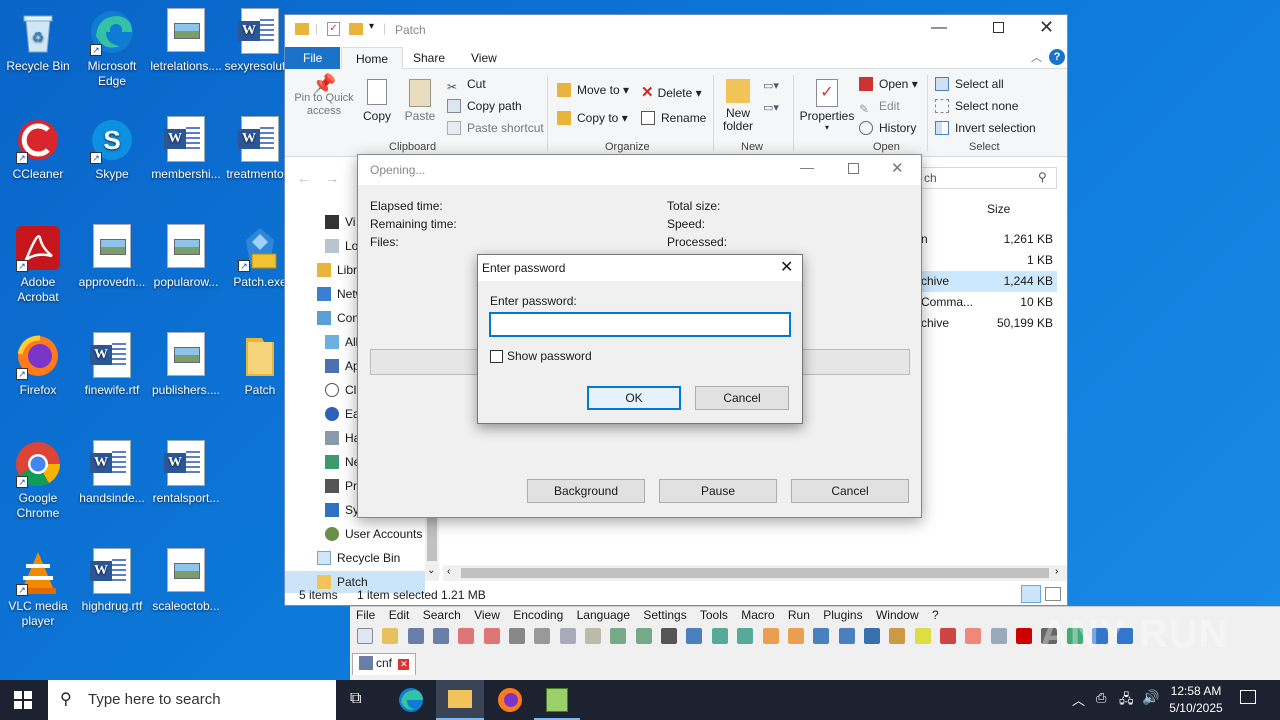  What do you see at coordinates (112, 48) in the screenshot?
I see `desktop-icon-microsoft-edge: ↗ Microsoft Edge` at bounding box center [112, 48].